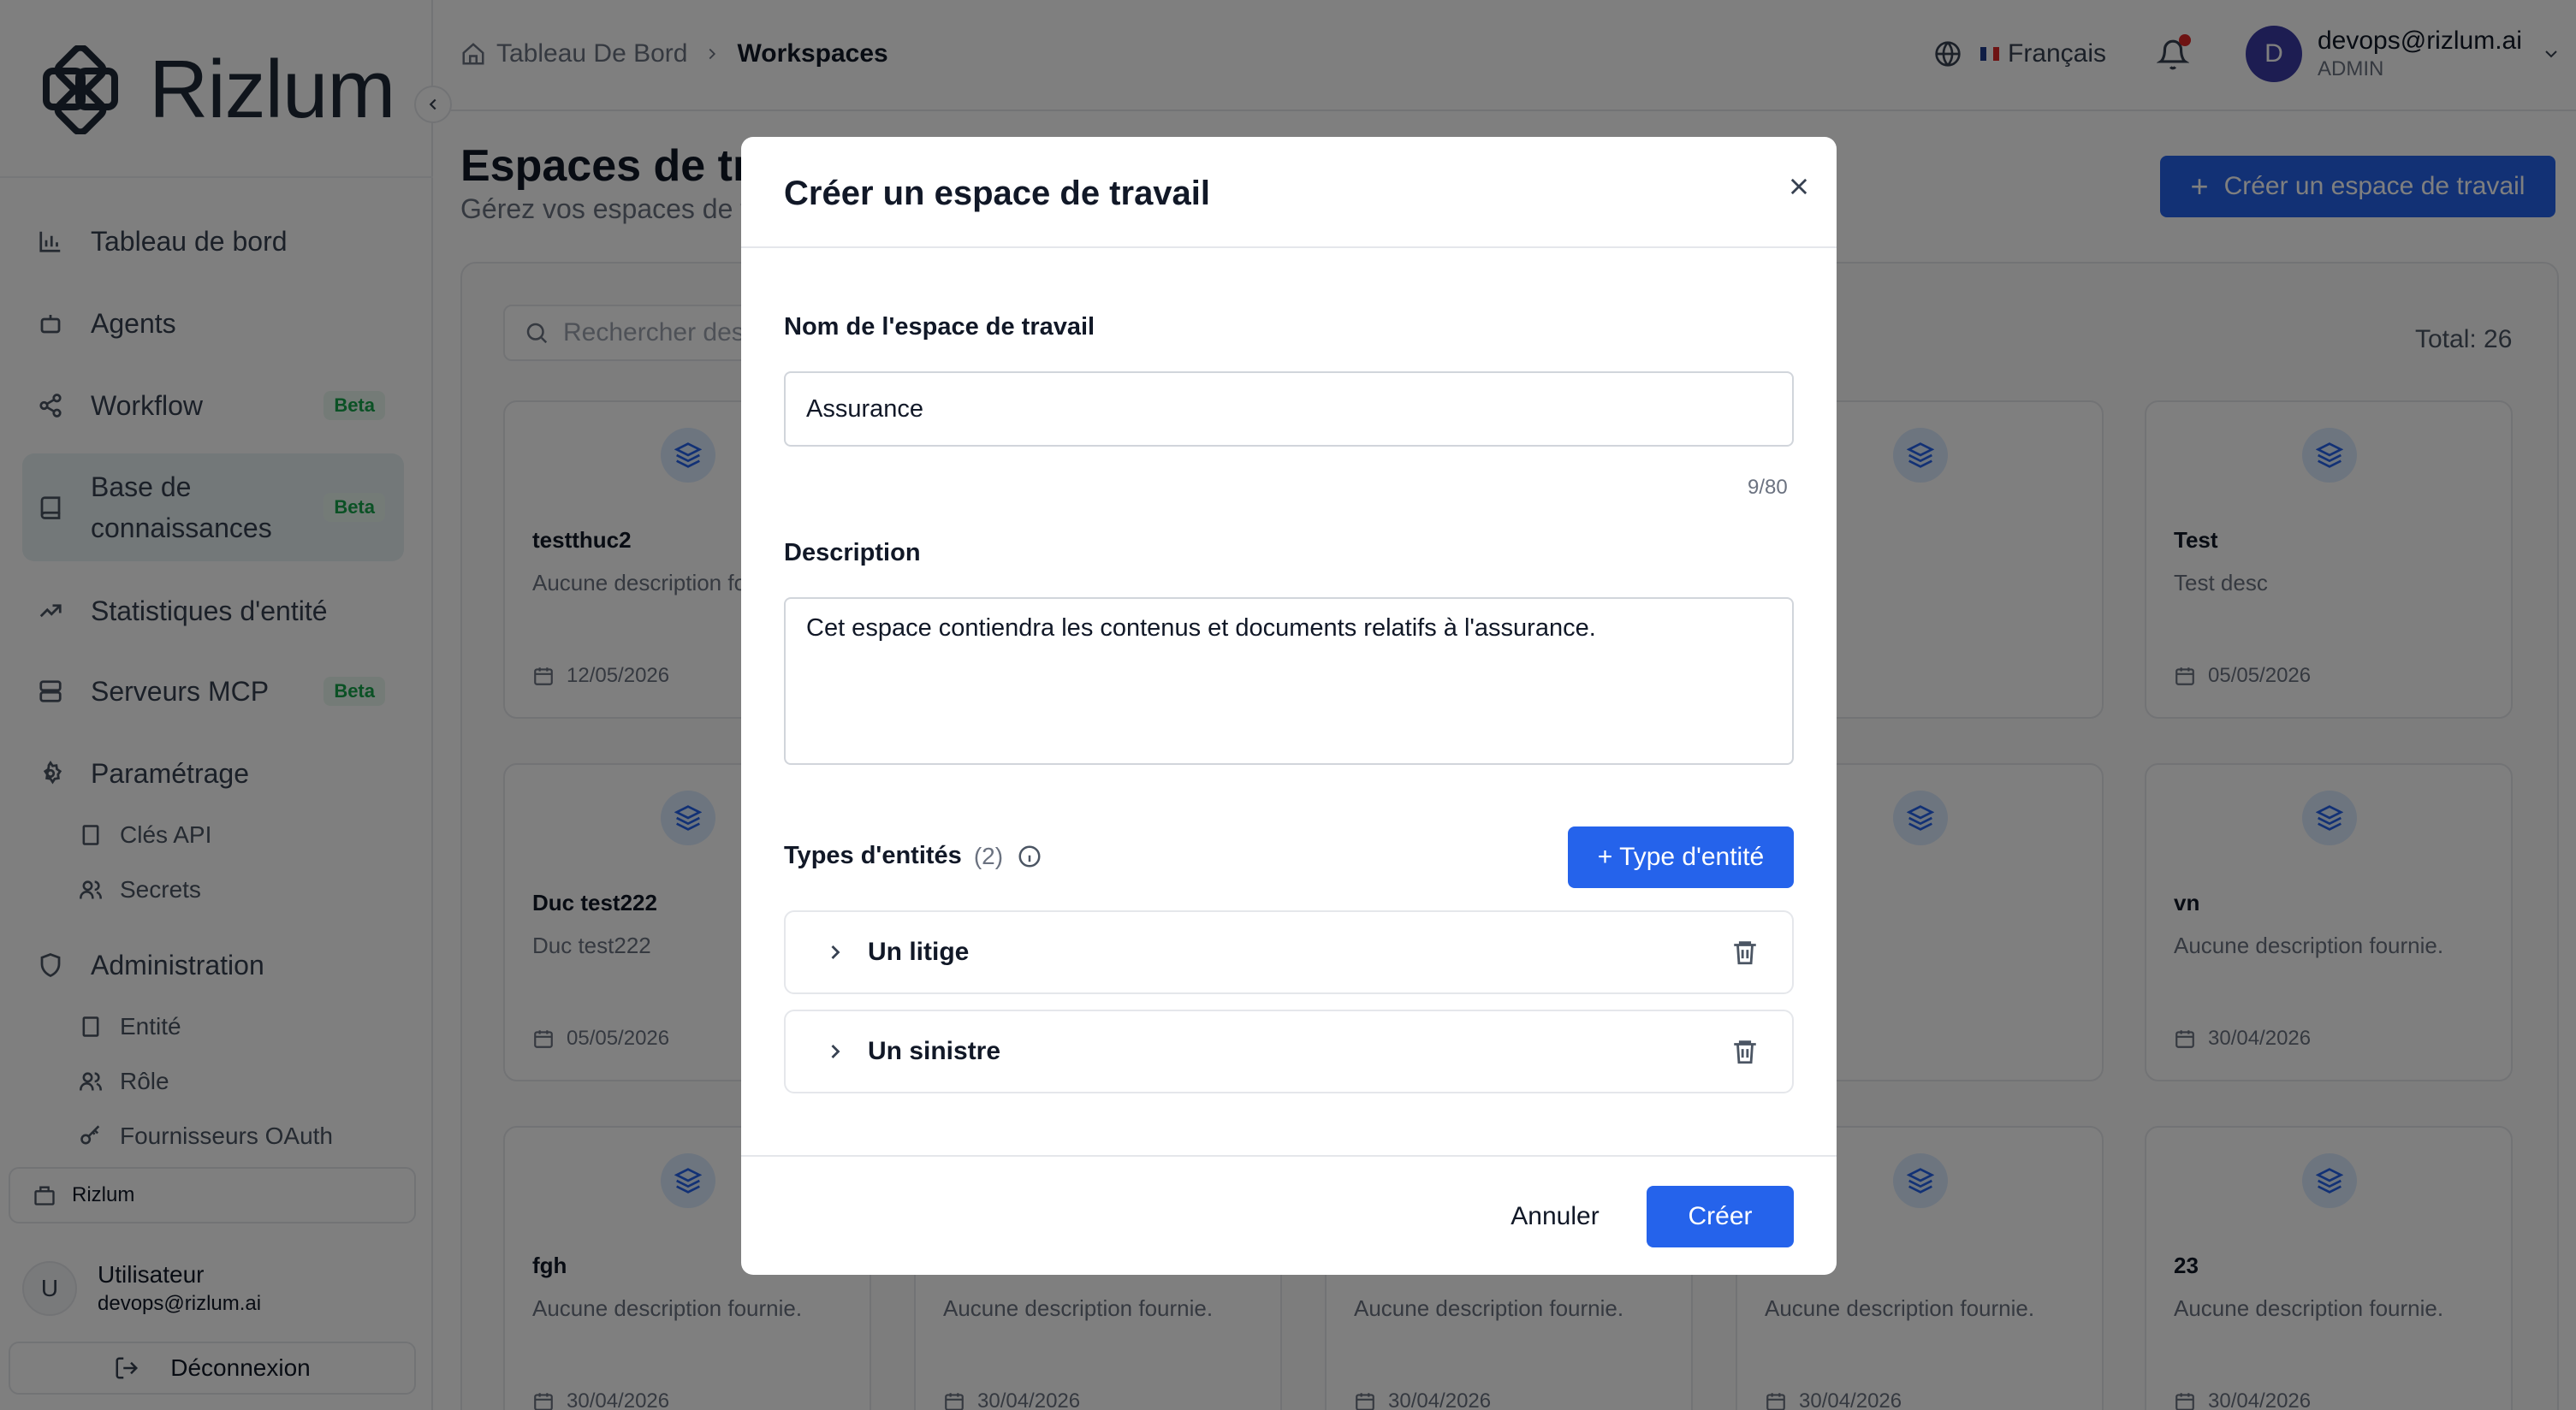 The image size is (2576, 1410). What do you see at coordinates (939, 327) in the screenshot?
I see `workspace-name-label: Nom de l'espace de travail` at bounding box center [939, 327].